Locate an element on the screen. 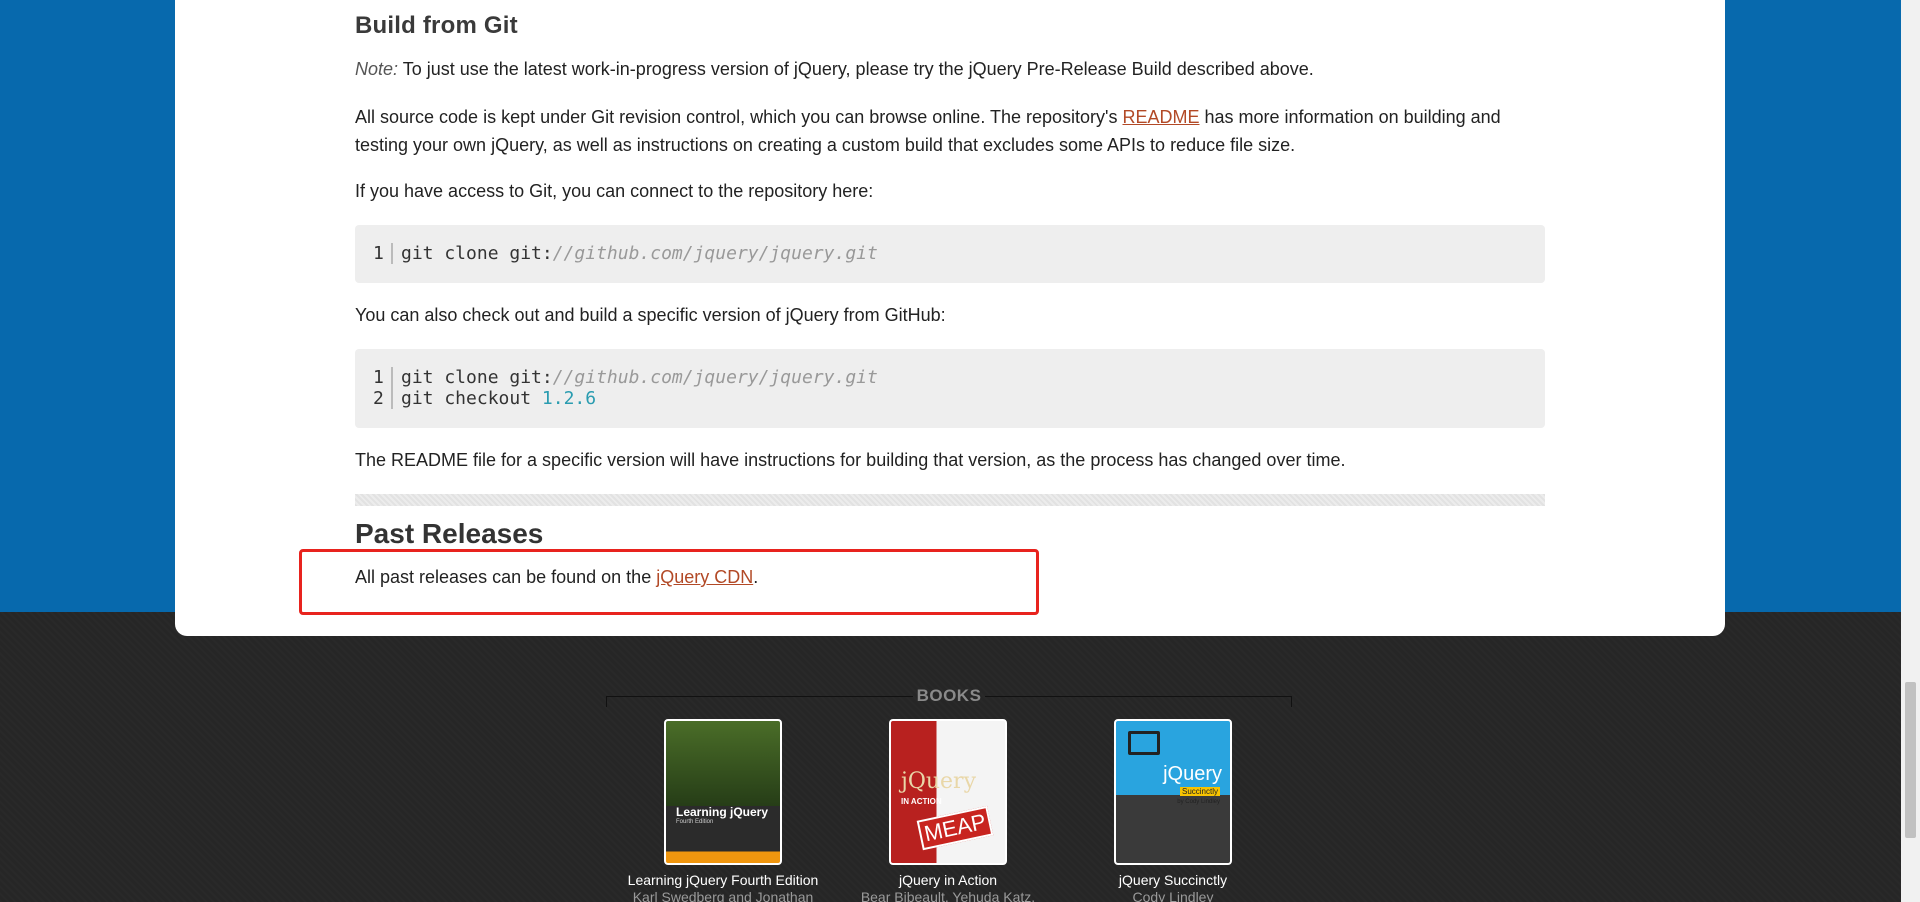  highlight-annotation-box is located at coordinates (669, 582).